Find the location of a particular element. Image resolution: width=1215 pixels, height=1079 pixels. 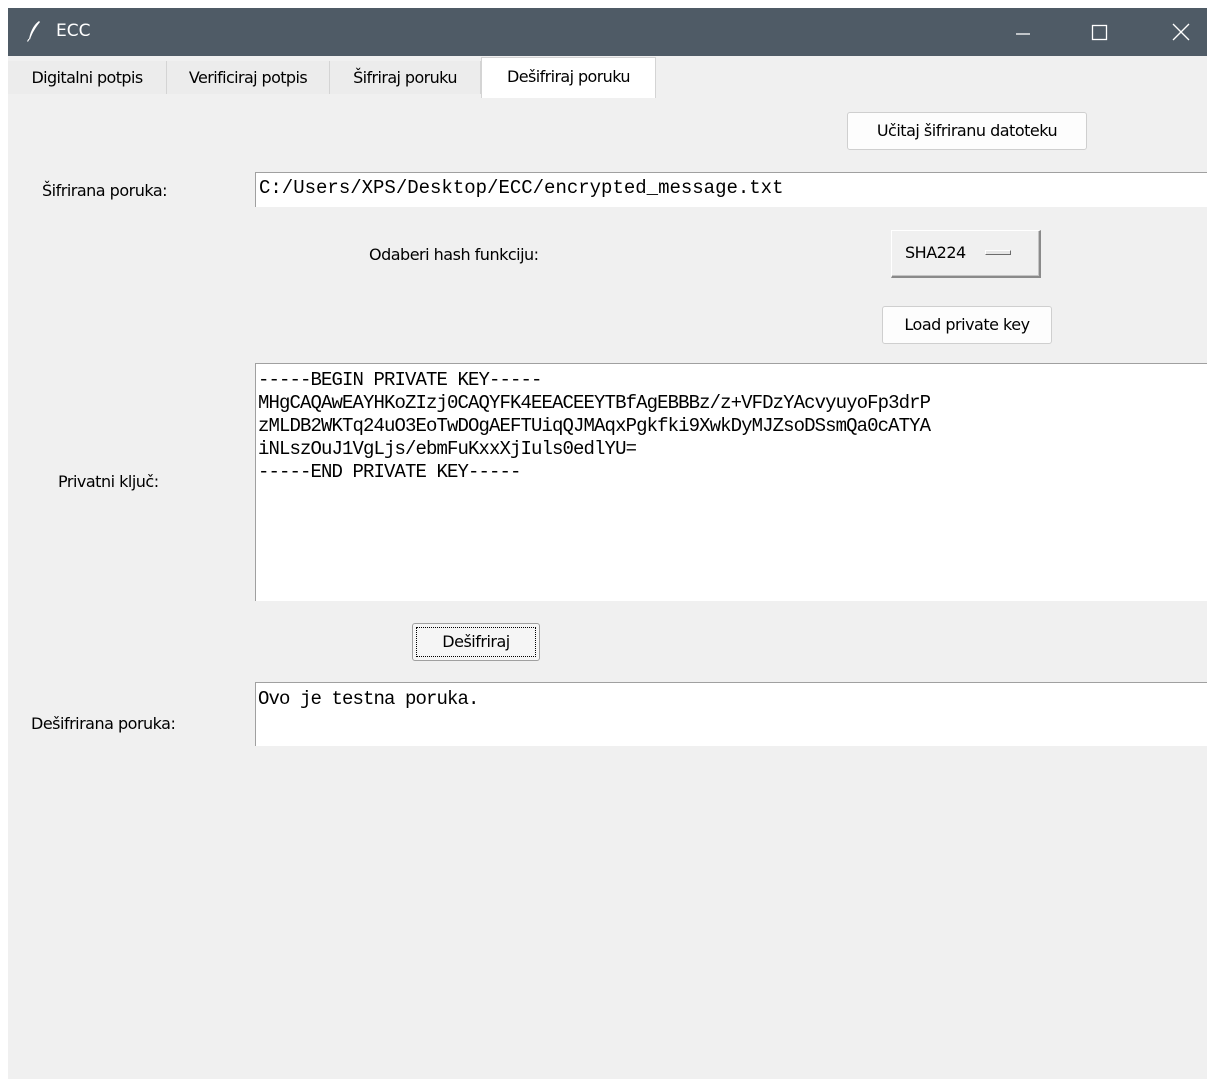

close-button is located at coordinates (1181, 32).